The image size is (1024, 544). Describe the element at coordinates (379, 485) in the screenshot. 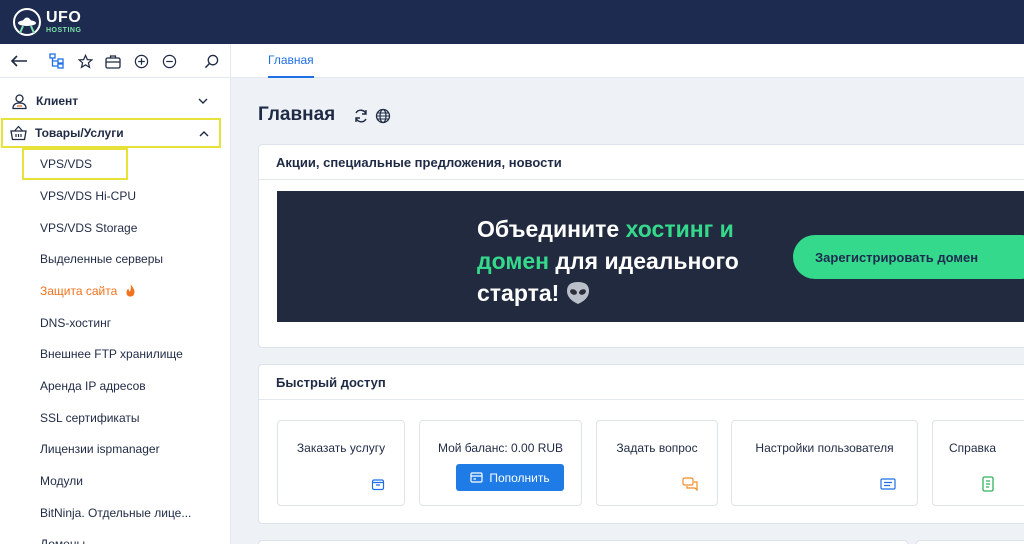

I see `box-icon` at that location.